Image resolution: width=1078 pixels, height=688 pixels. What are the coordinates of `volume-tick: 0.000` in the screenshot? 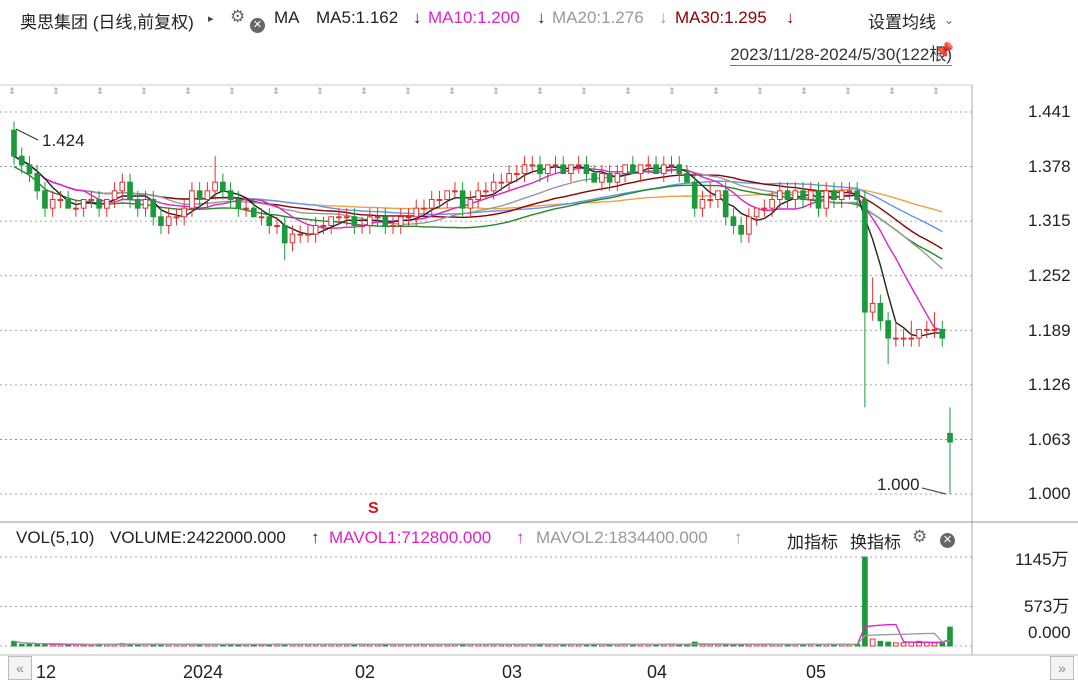 It's located at (1049, 632).